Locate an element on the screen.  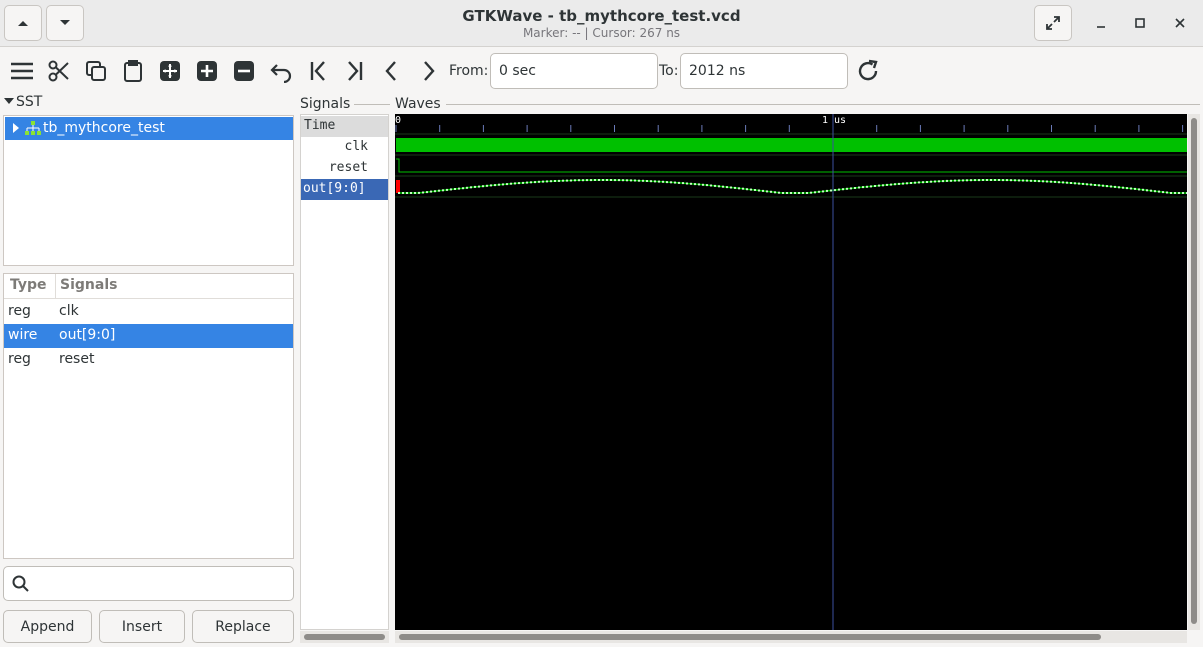
signal-name-row: out[9:0] is located at coordinates (344, 189).